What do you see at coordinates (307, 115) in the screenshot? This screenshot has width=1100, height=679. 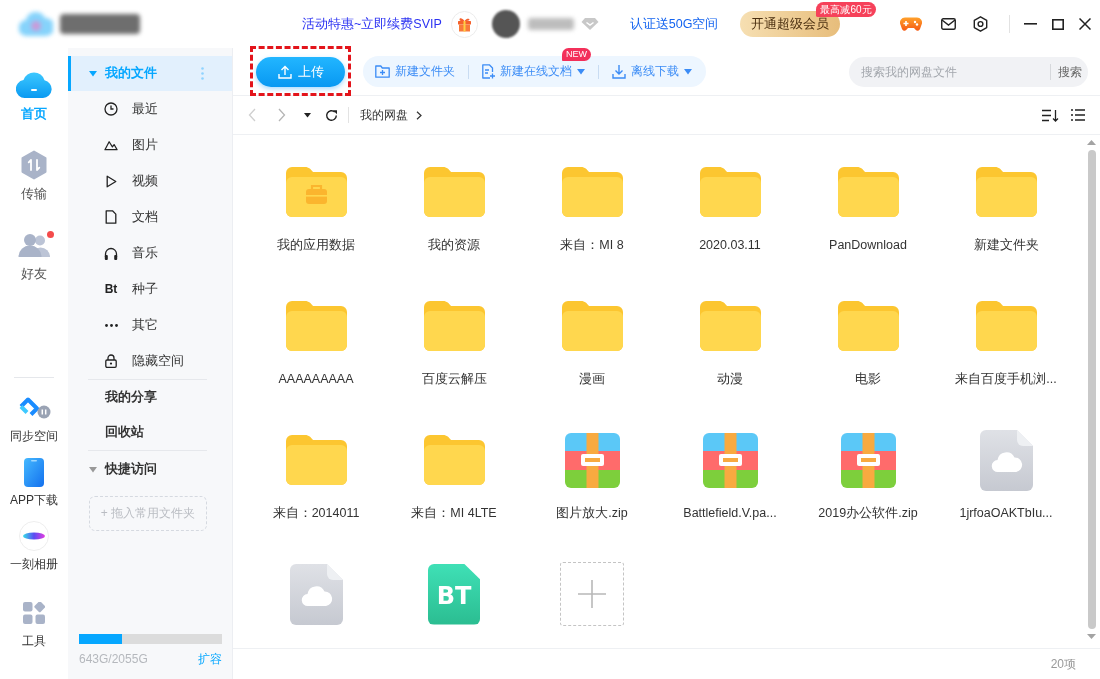 I see `caret-icon` at bounding box center [307, 115].